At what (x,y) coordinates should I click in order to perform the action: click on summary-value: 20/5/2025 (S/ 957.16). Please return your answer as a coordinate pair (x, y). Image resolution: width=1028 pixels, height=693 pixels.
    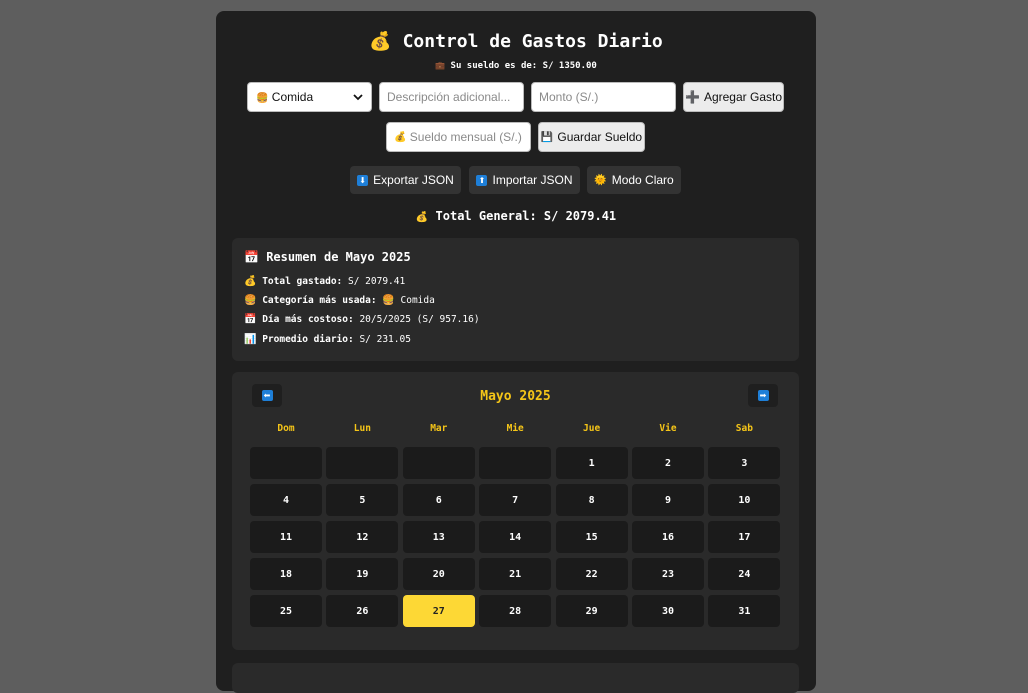
    Looking at the image, I should click on (419, 319).